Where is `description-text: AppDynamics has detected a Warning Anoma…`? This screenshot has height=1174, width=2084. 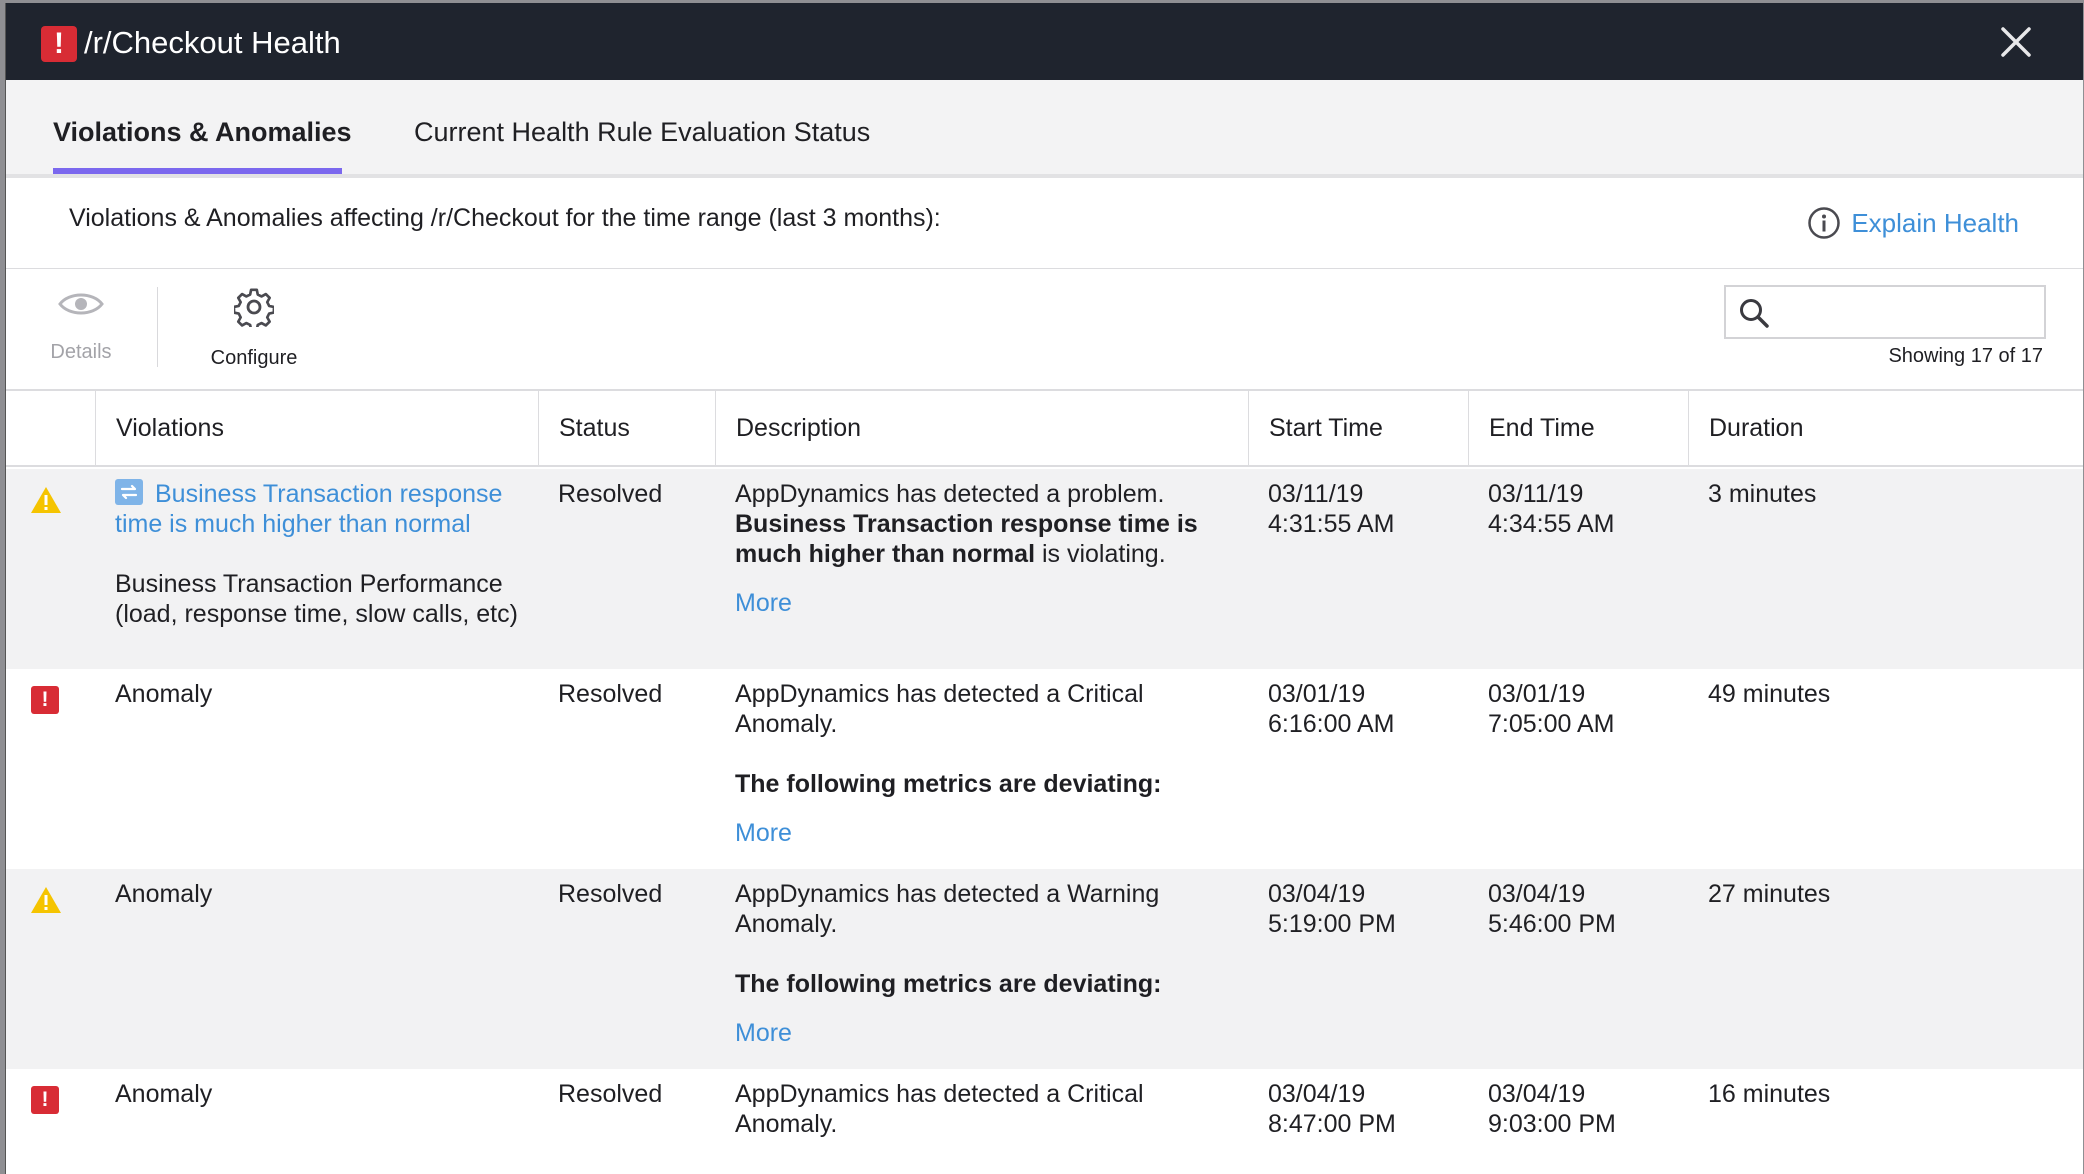
description-text: AppDynamics has detected a Warning Anoma… is located at coordinates (947, 909).